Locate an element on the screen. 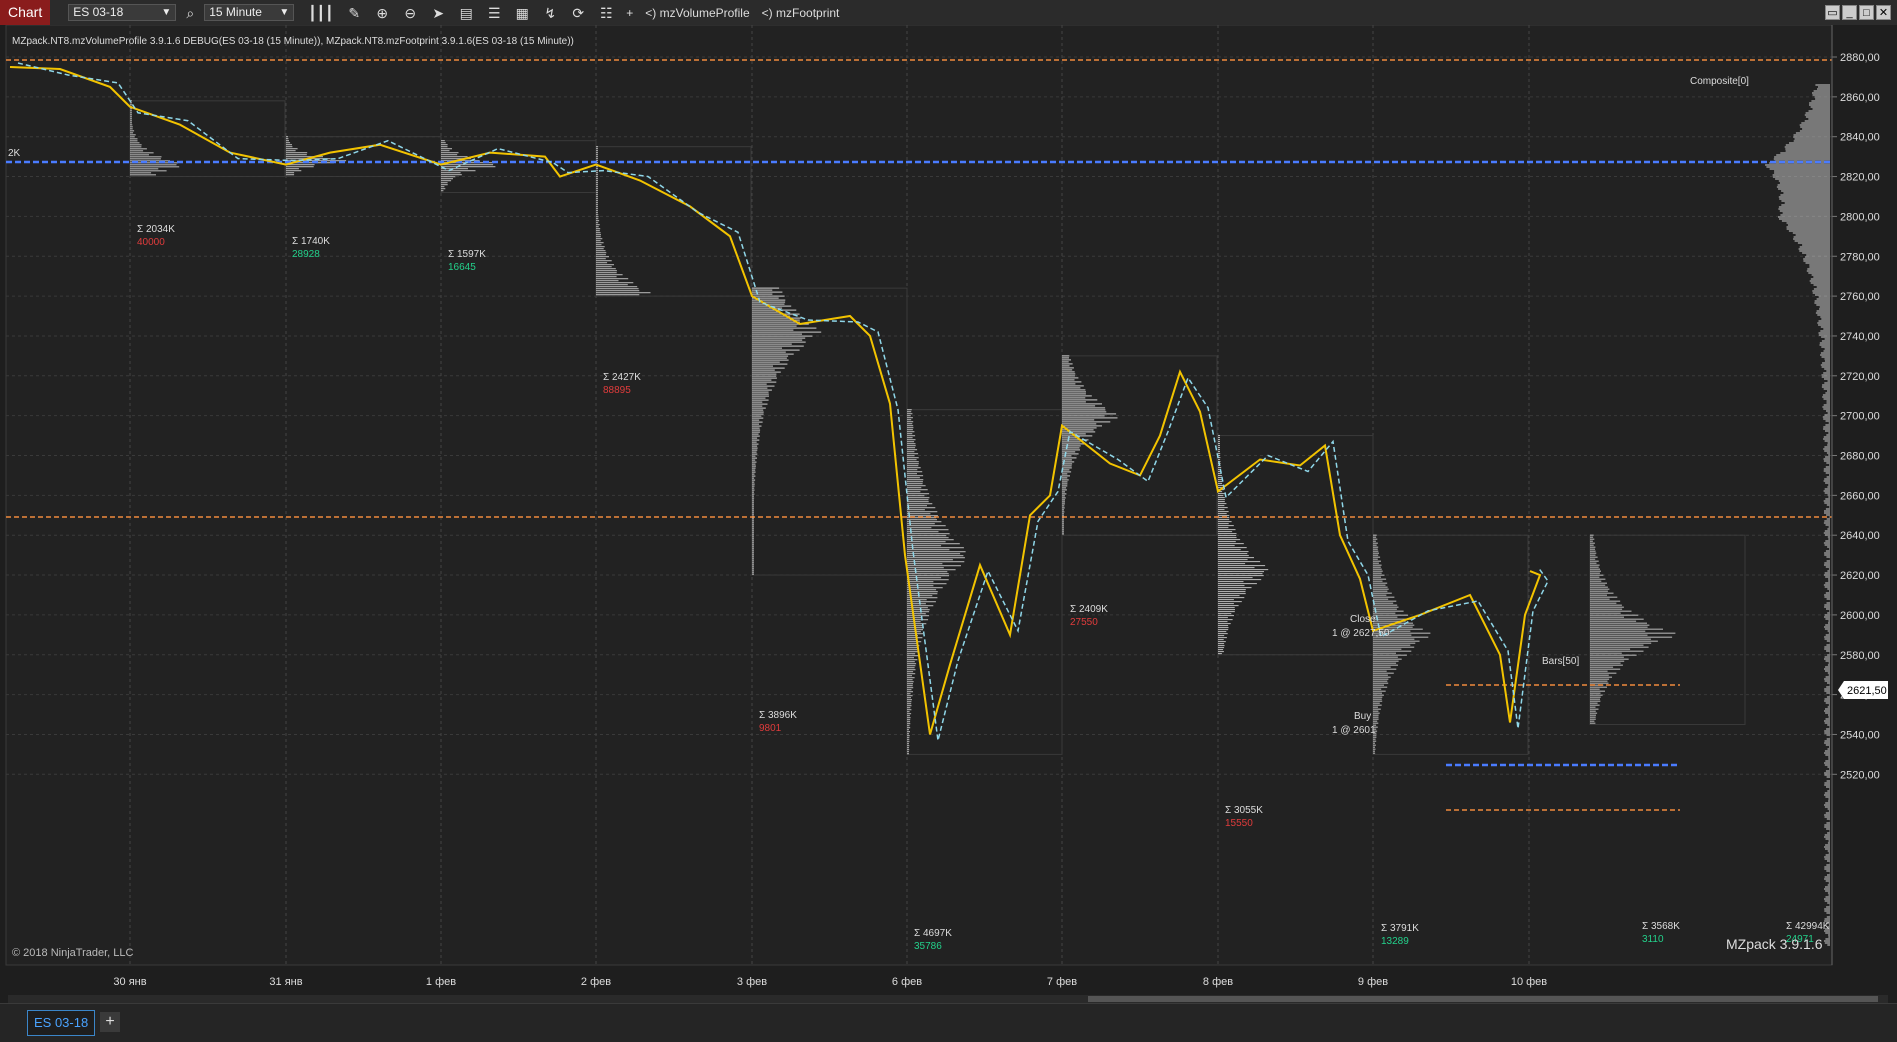 The image size is (1897, 1042). scrollbar-thumb is located at coordinates (1483, 999).